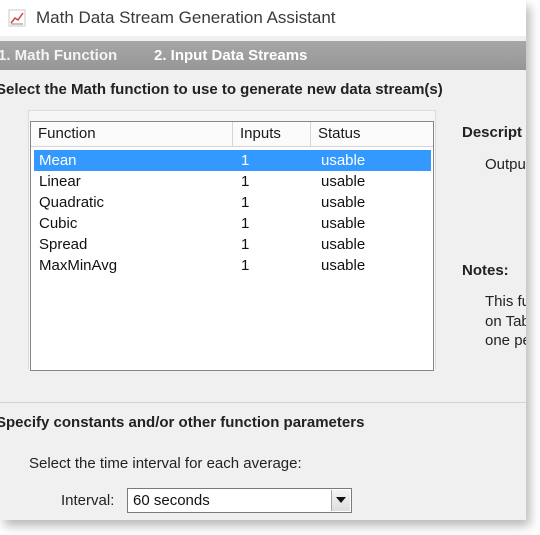 The image size is (540, 535). What do you see at coordinates (58, 160) in the screenshot?
I see `cell-function: Mean` at bounding box center [58, 160].